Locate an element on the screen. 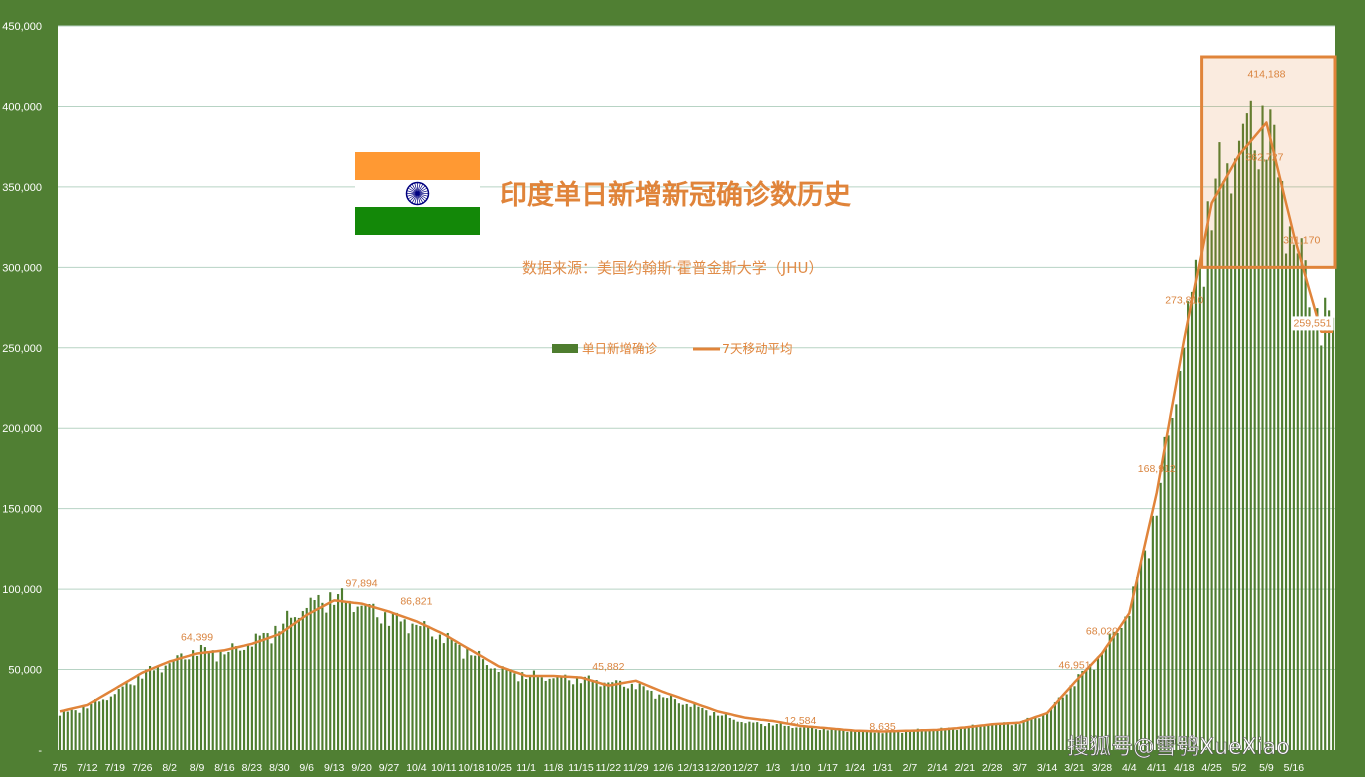 This screenshot has height=777, width=1365. chart-subtitle: 数据来源：美国约翰斯·霍普金斯大学（JHU） is located at coordinates (672, 268).